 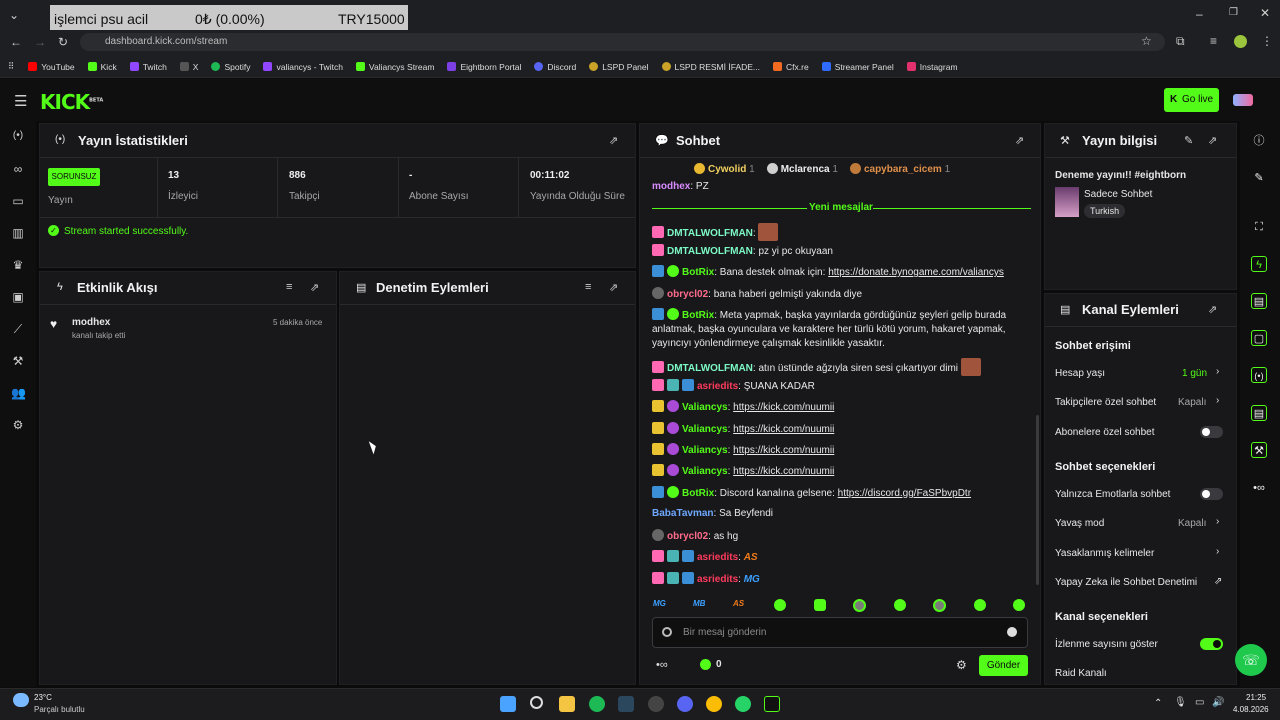 I want to click on analytics-icon: ▥, so click(x=18, y=233).